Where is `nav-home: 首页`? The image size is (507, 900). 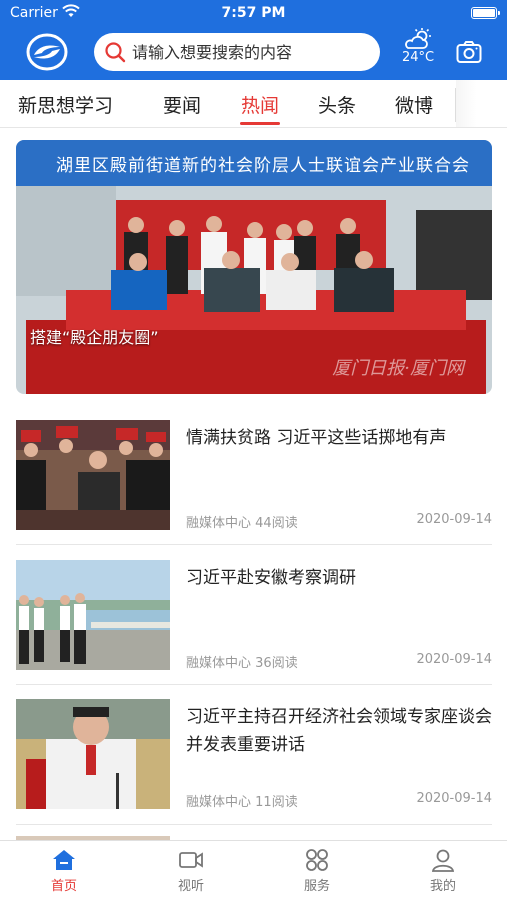 nav-home: 首页 is located at coordinates (64, 870).